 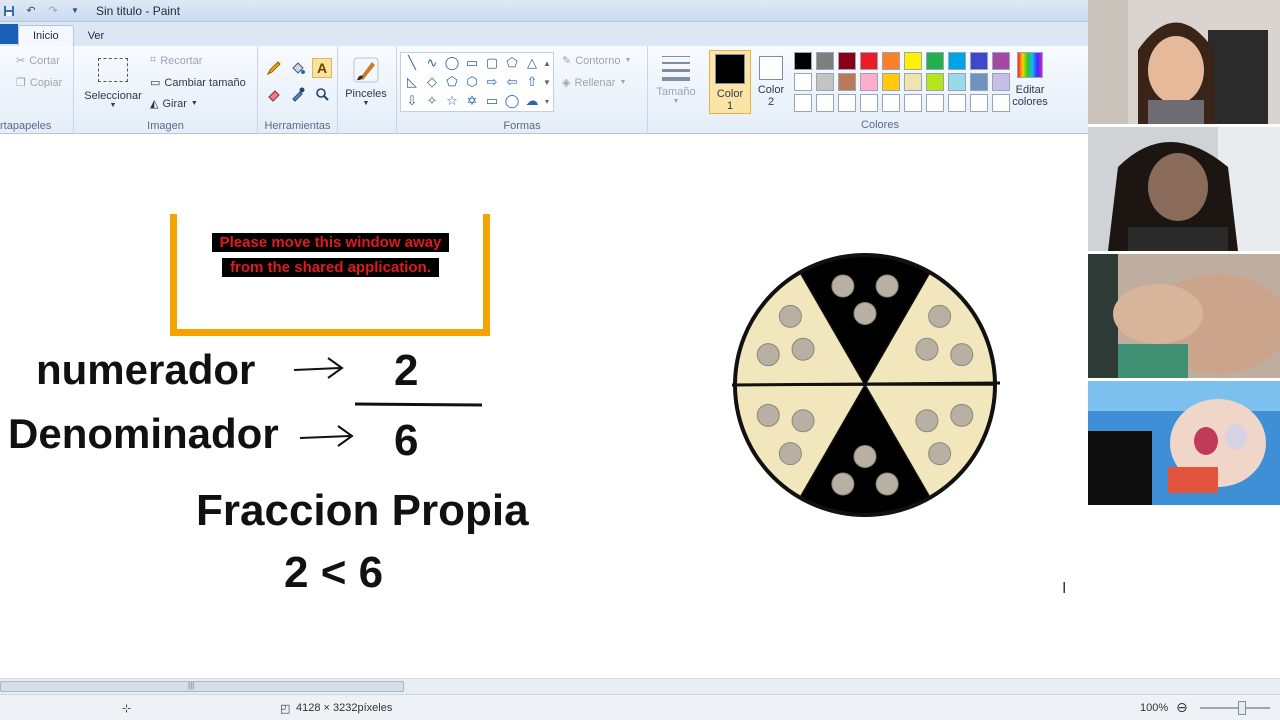 What do you see at coordinates (532, 82) in the screenshot?
I see `up-arrow-shape-icon: ⇧` at bounding box center [532, 82].